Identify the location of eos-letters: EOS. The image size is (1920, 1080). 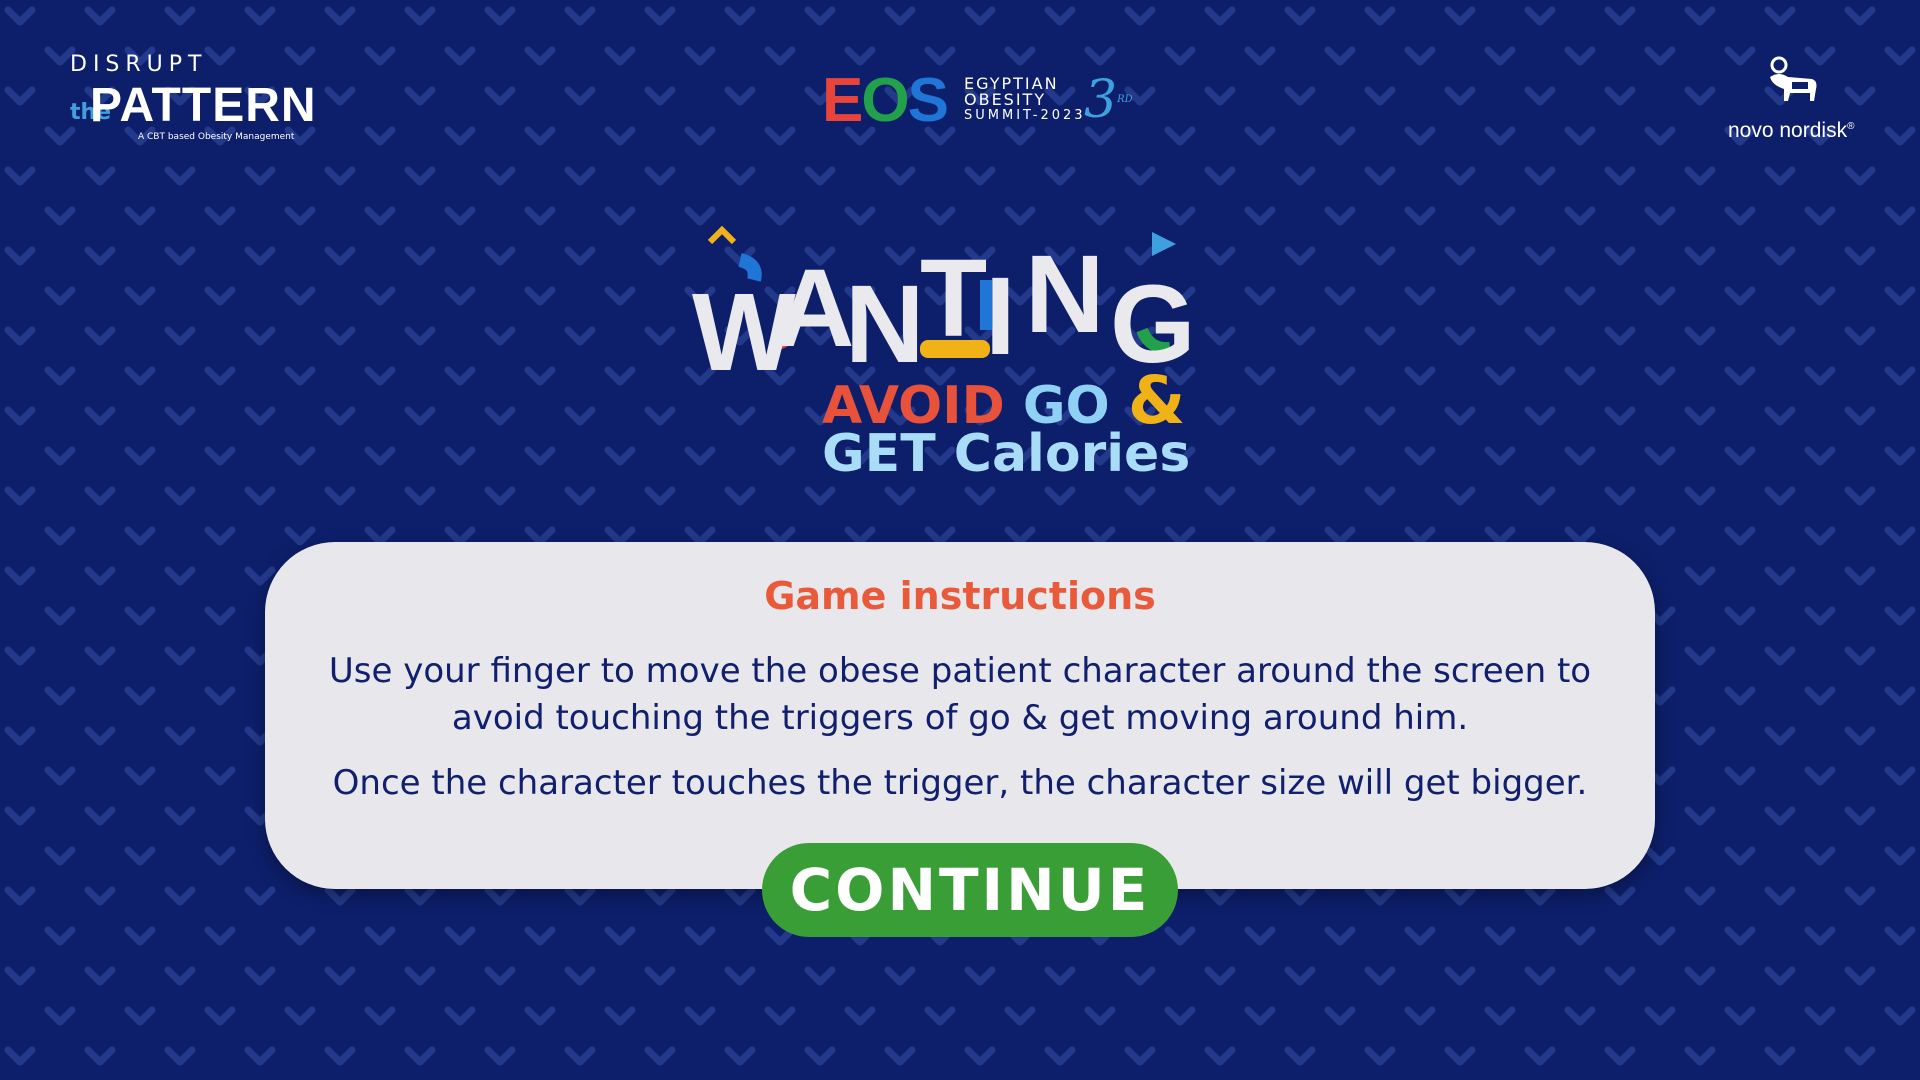
(885, 100).